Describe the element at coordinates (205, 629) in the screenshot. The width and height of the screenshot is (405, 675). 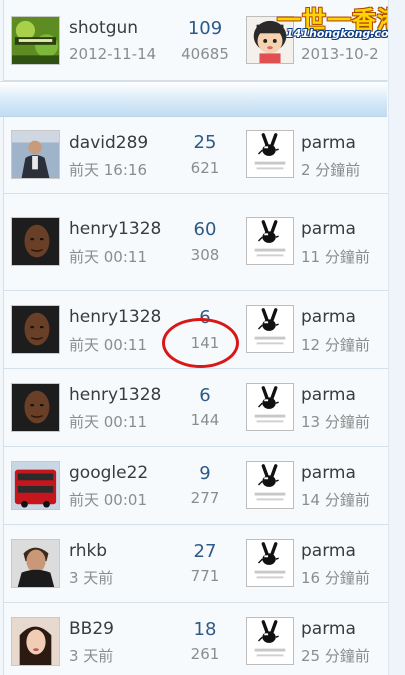
I see `reply-count: 18` at that location.